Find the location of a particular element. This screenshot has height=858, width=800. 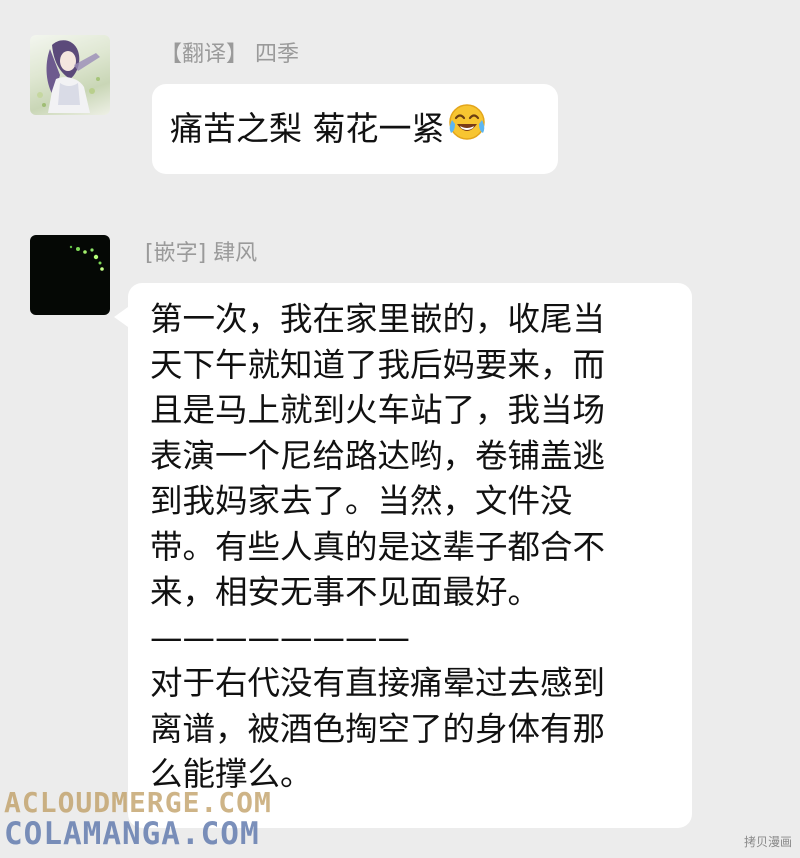

watermark-colamanga: COLAMANGA.COM is located at coordinates (132, 834).